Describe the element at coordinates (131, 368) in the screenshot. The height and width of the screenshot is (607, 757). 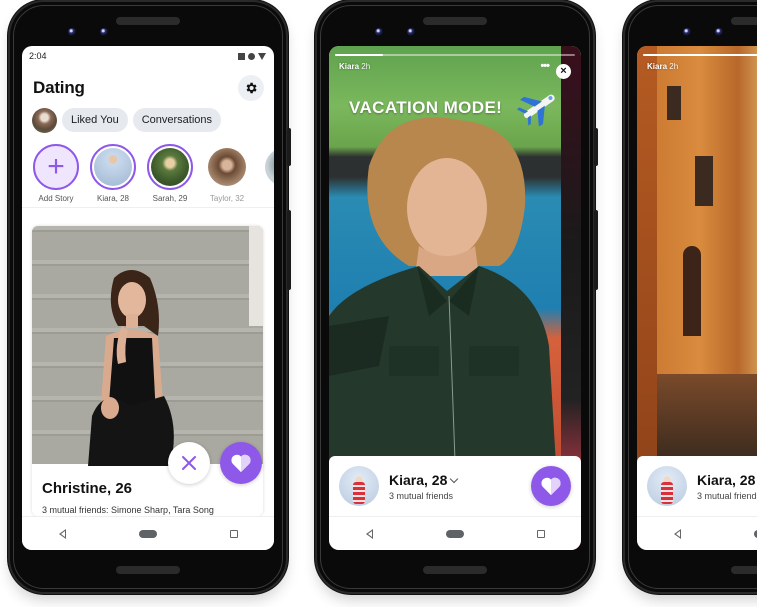
I see `person-illustration` at that location.